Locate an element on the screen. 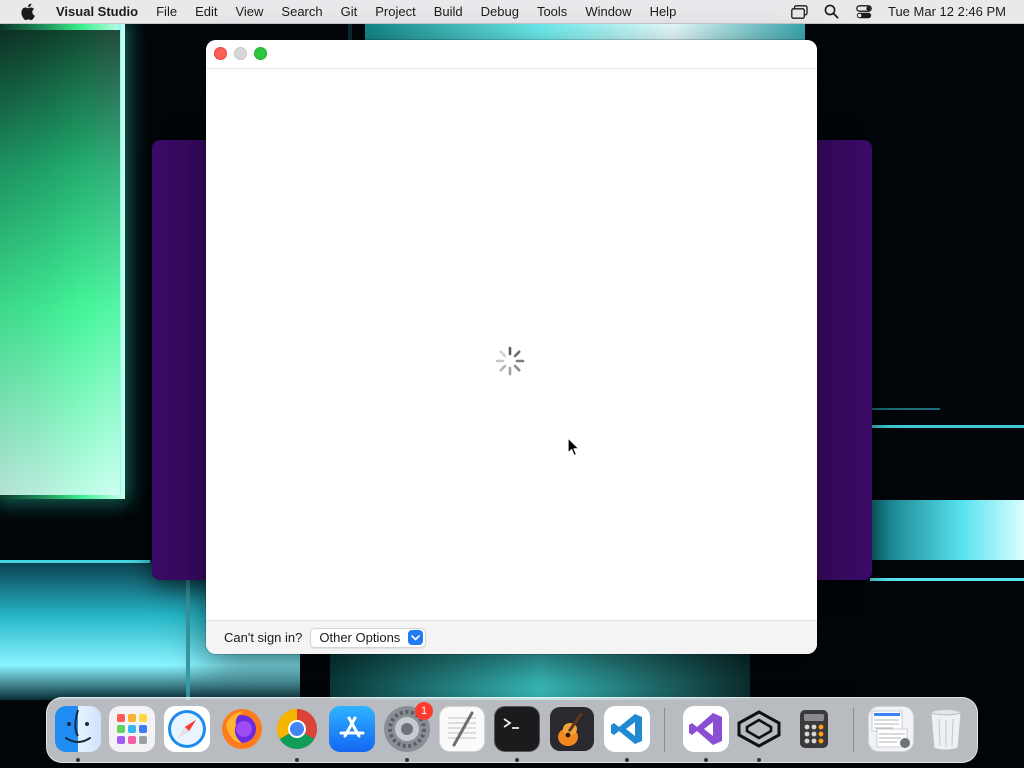 This screenshot has height=768, width=1024. textedit-icon is located at coordinates (462, 729).